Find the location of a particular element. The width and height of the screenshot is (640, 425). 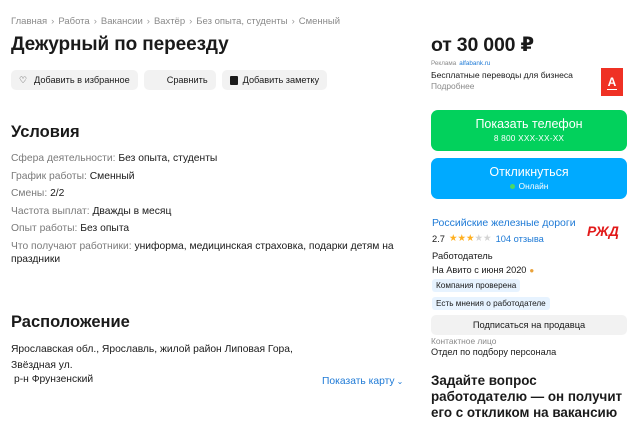

condition-value: Без опыта is located at coordinates (105, 229).